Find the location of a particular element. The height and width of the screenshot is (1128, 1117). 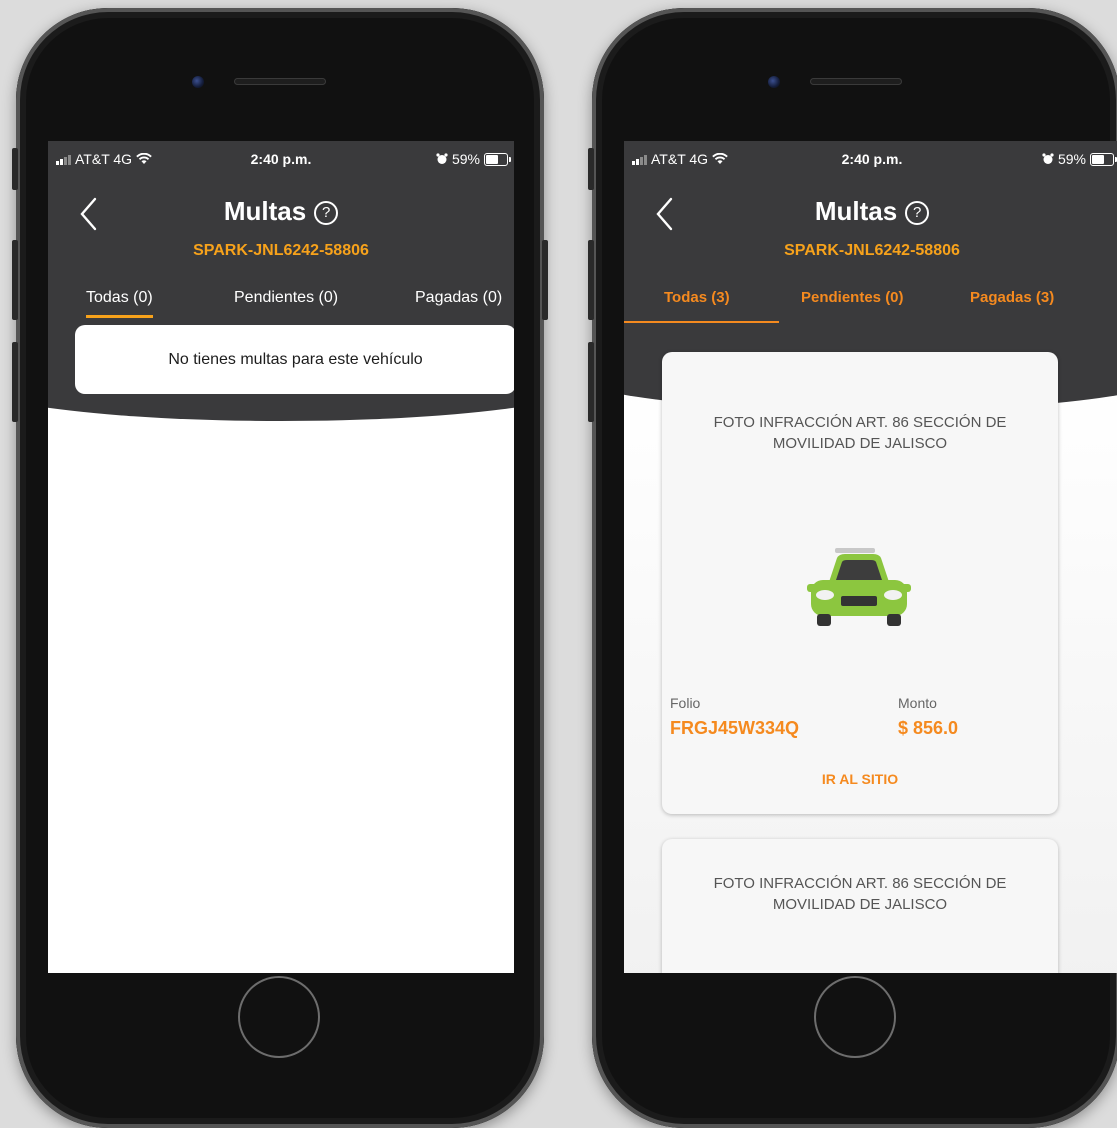

tab-todas: Todas (0) is located at coordinates (119, 303).